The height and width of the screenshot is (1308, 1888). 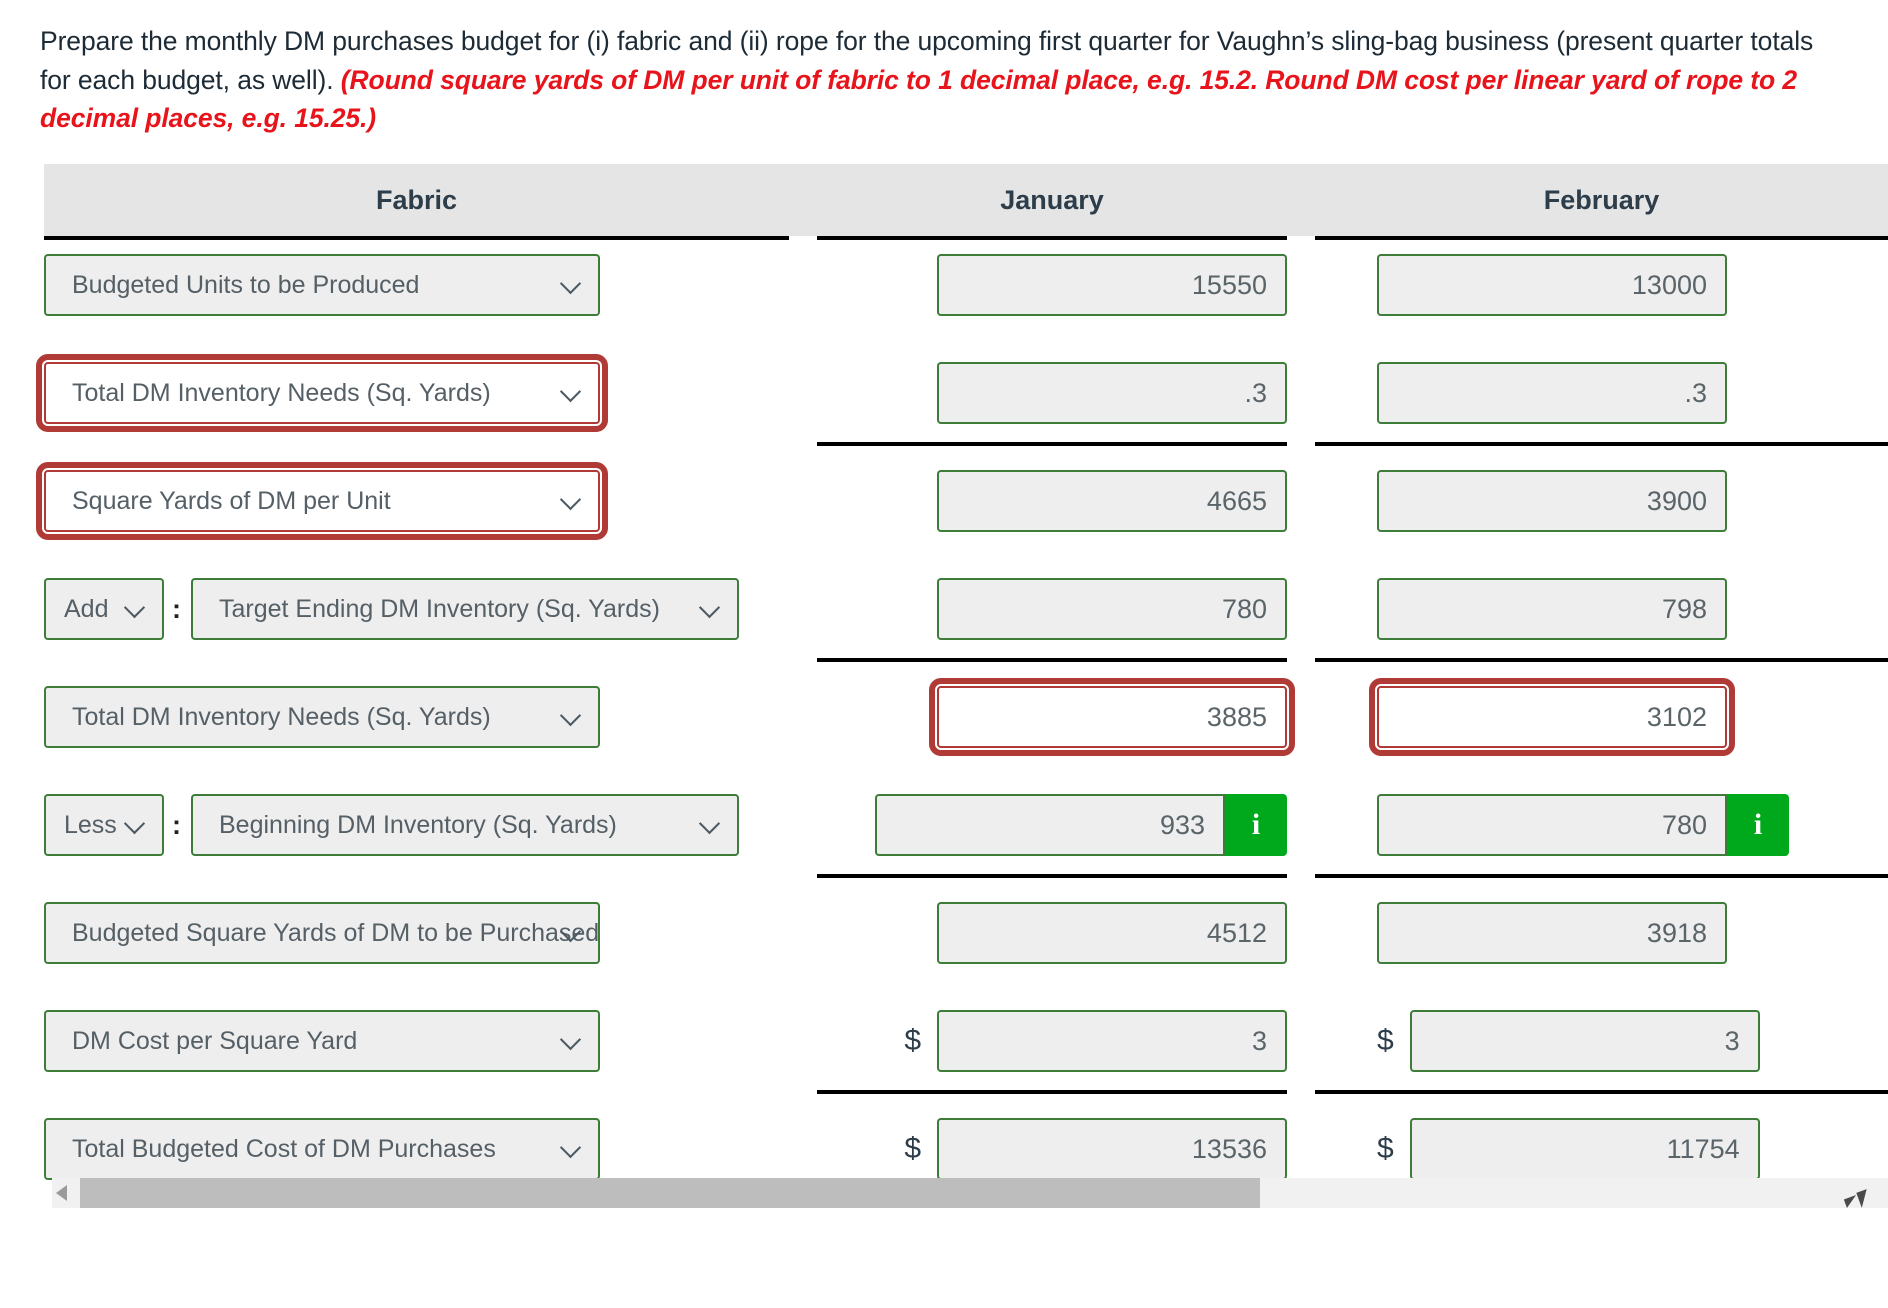 I want to click on row-label-select-2: Square Yards of DM per Unit, so click(x=322, y=501).